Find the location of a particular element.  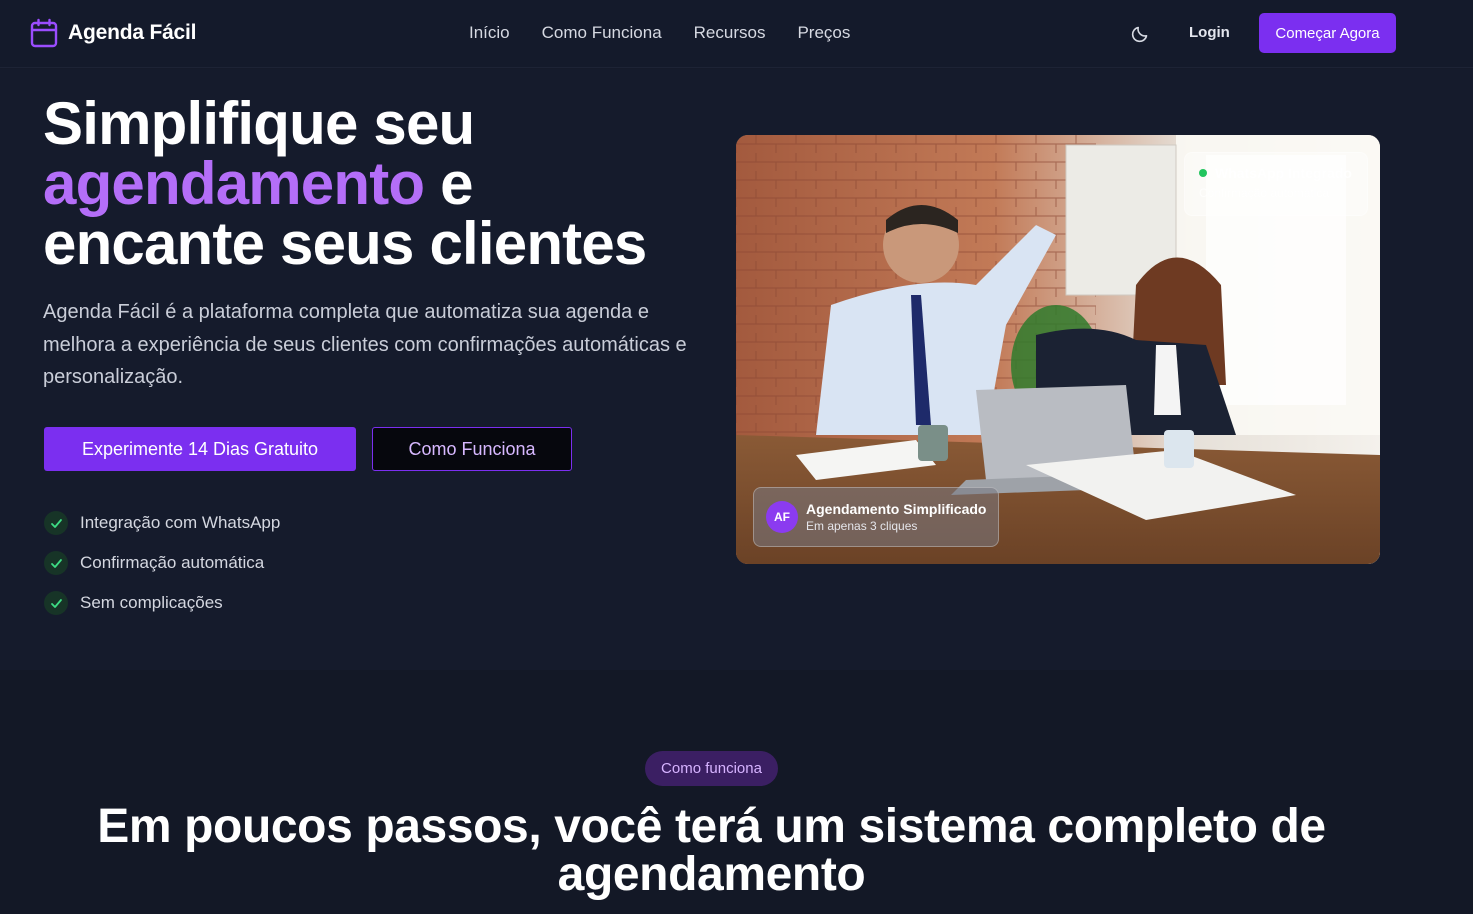

free-trial-button: Experimente 14 Dias Gratuito is located at coordinates (200, 449).